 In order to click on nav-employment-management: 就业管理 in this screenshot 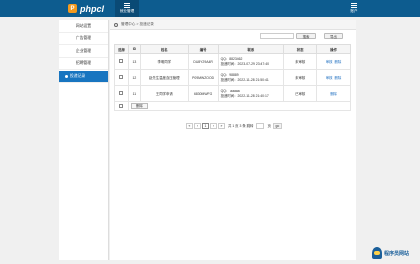, I will do `click(127, 8)`.